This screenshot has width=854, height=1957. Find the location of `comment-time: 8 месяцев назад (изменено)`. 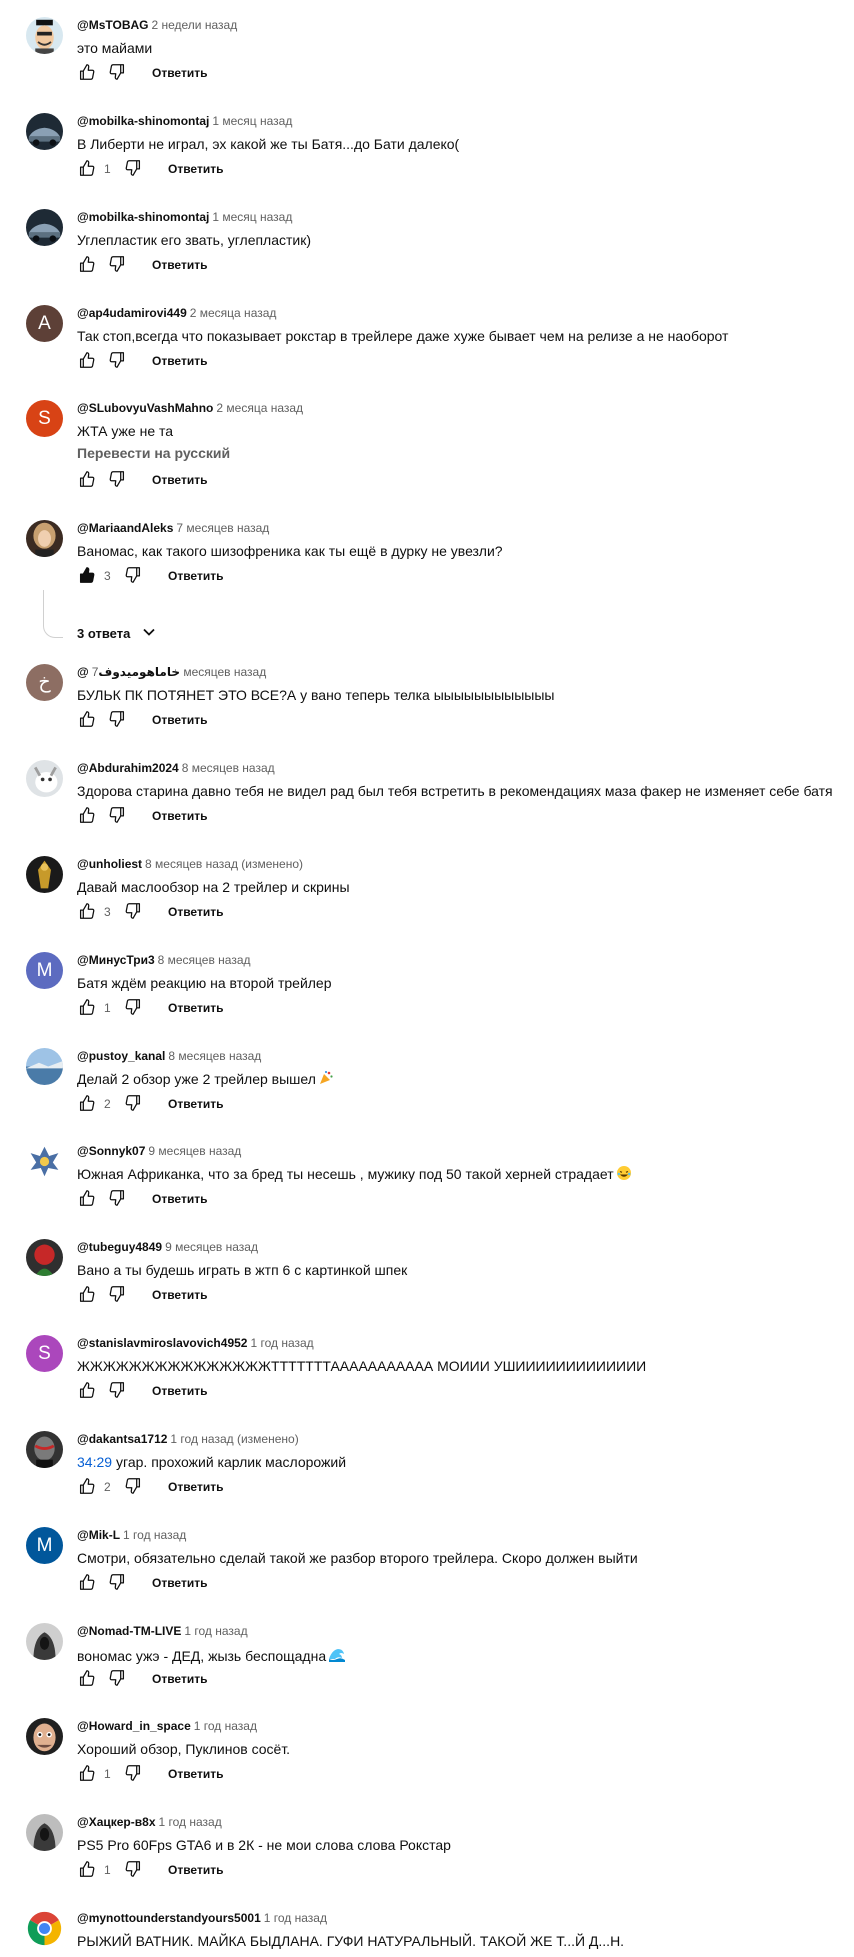

comment-time: 8 месяцев назад (изменено) is located at coordinates (224, 864).